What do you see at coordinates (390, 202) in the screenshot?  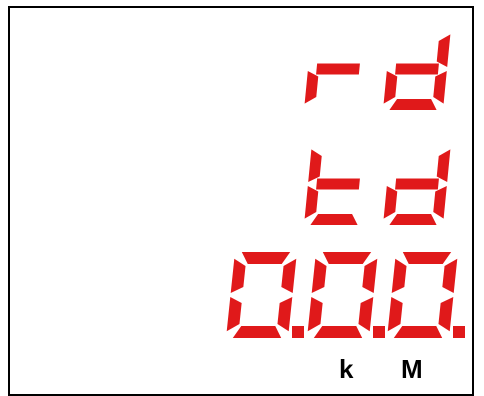 I see `segment-e-row2-digit2` at bounding box center [390, 202].